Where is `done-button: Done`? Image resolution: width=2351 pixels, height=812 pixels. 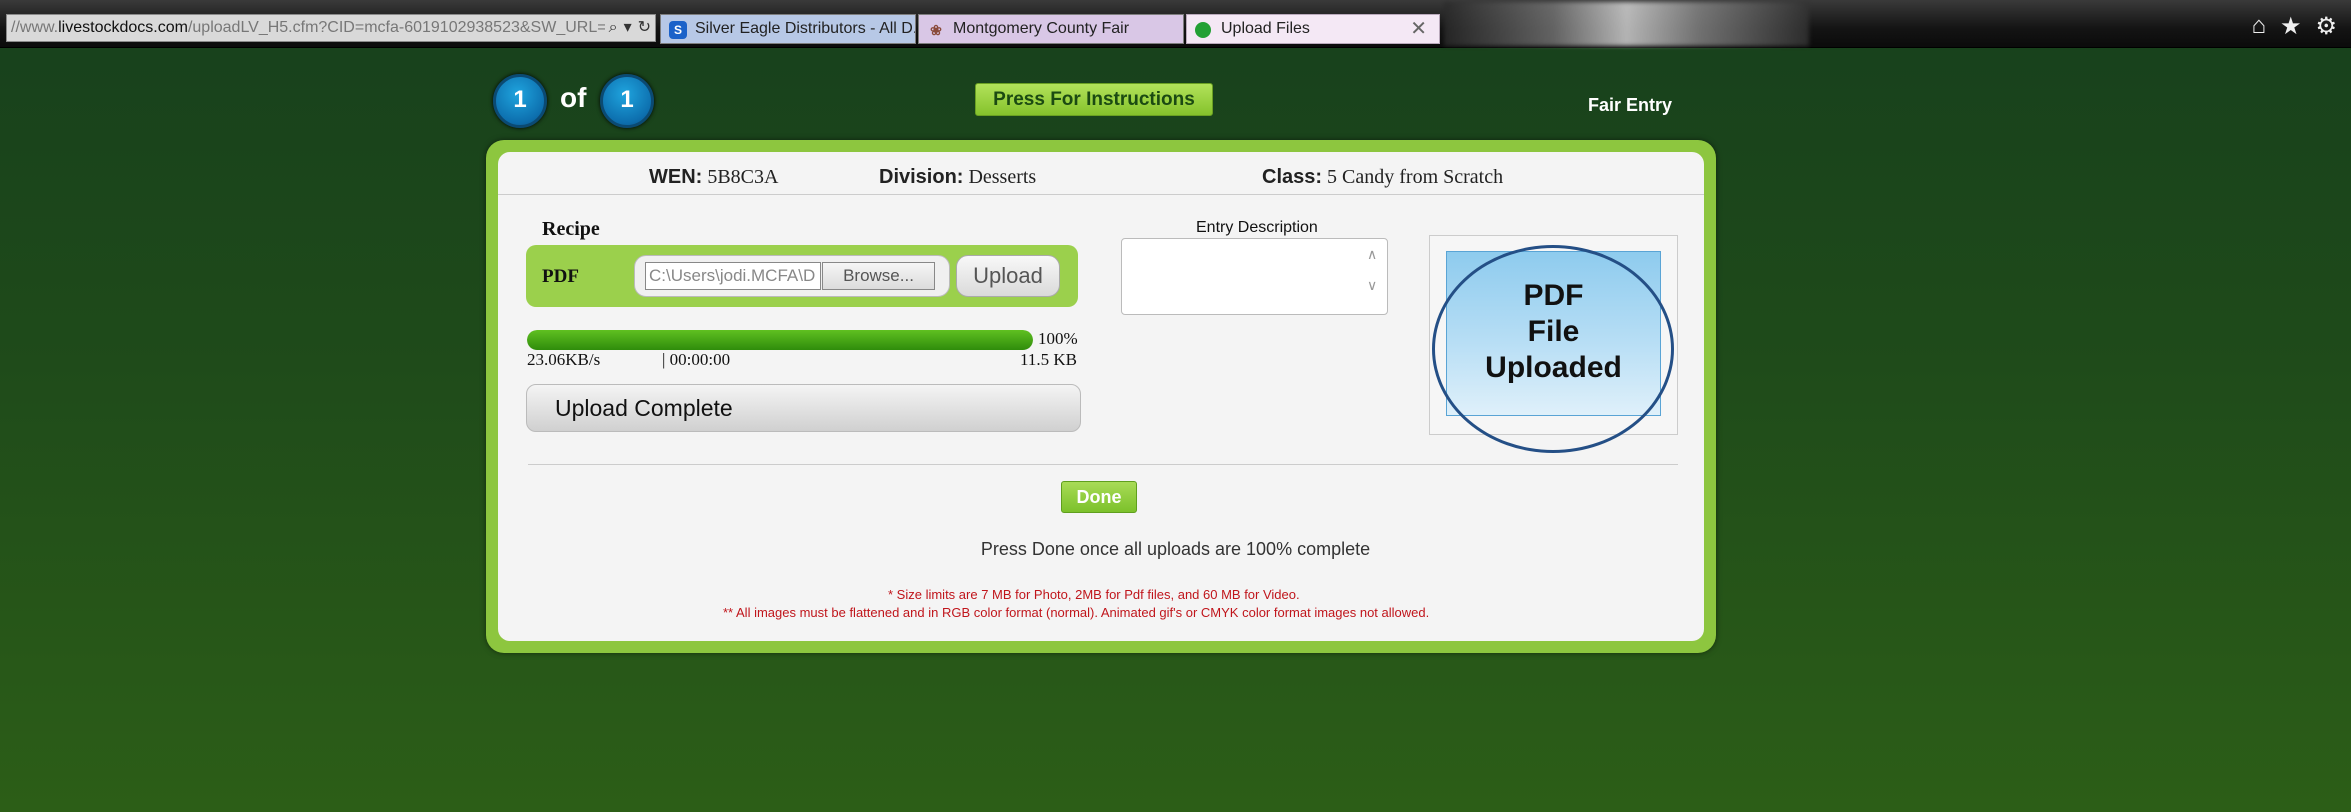 done-button: Done is located at coordinates (1099, 497).